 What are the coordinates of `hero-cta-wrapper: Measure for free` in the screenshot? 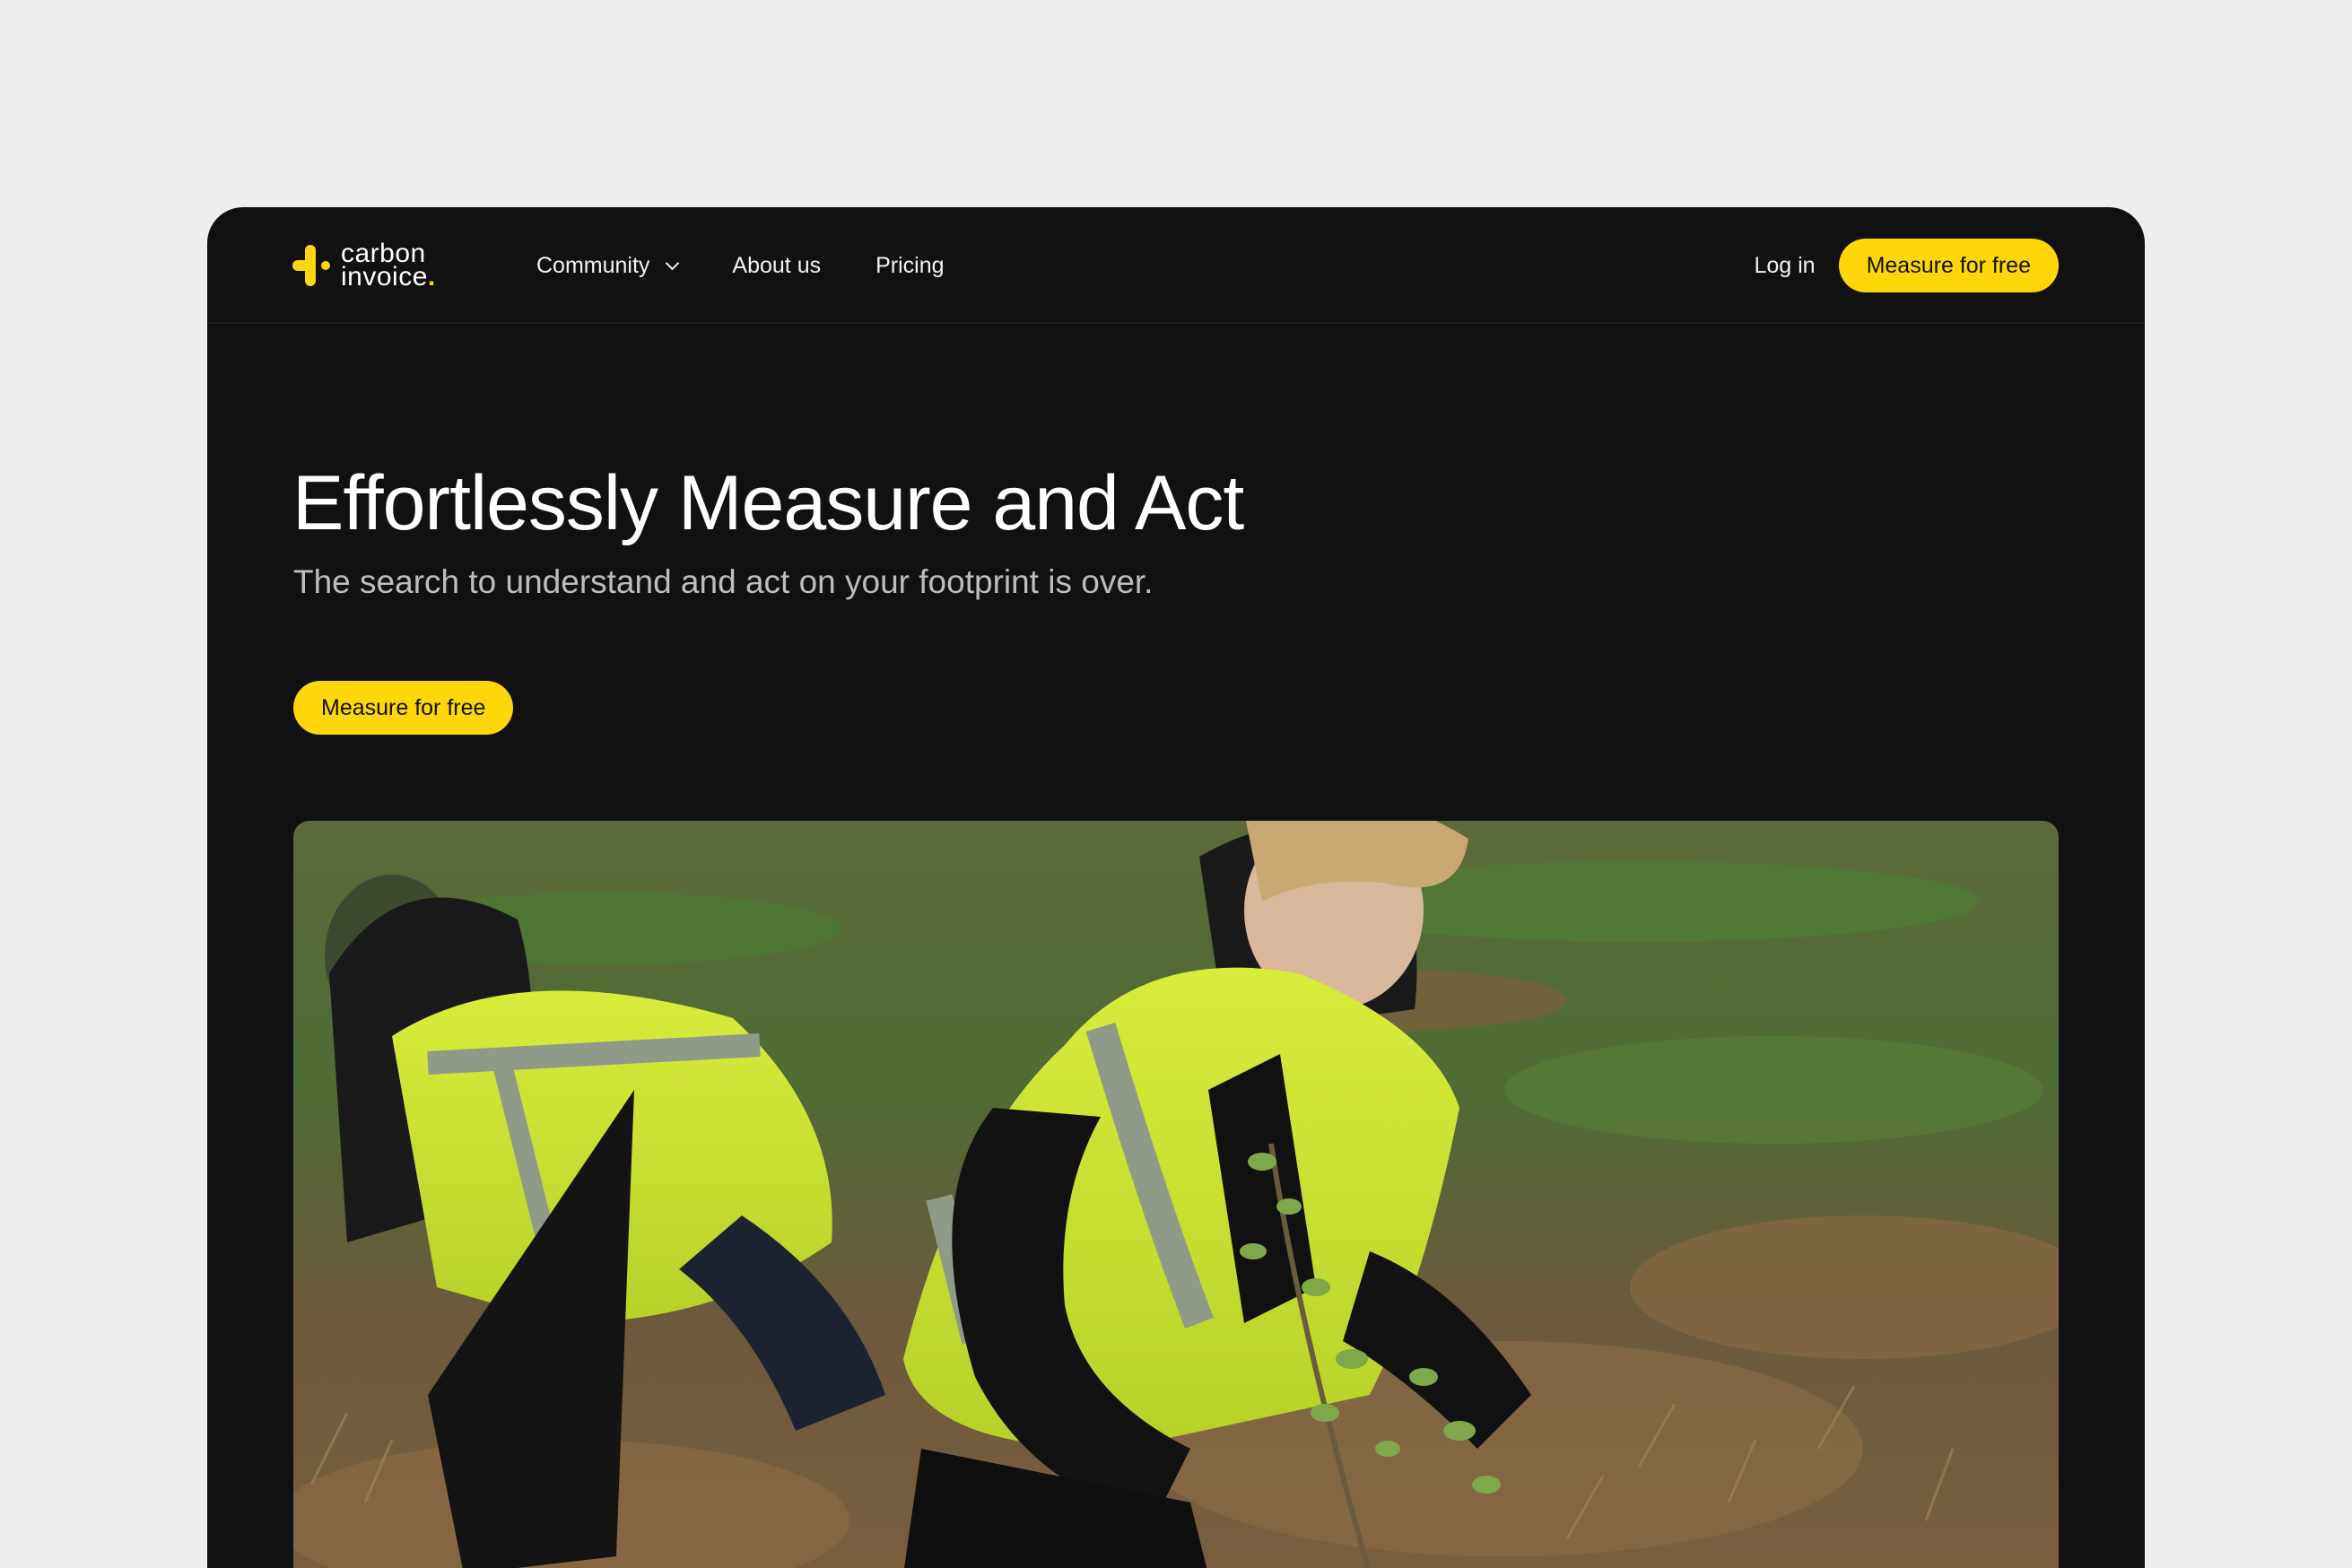 It's located at (403, 708).